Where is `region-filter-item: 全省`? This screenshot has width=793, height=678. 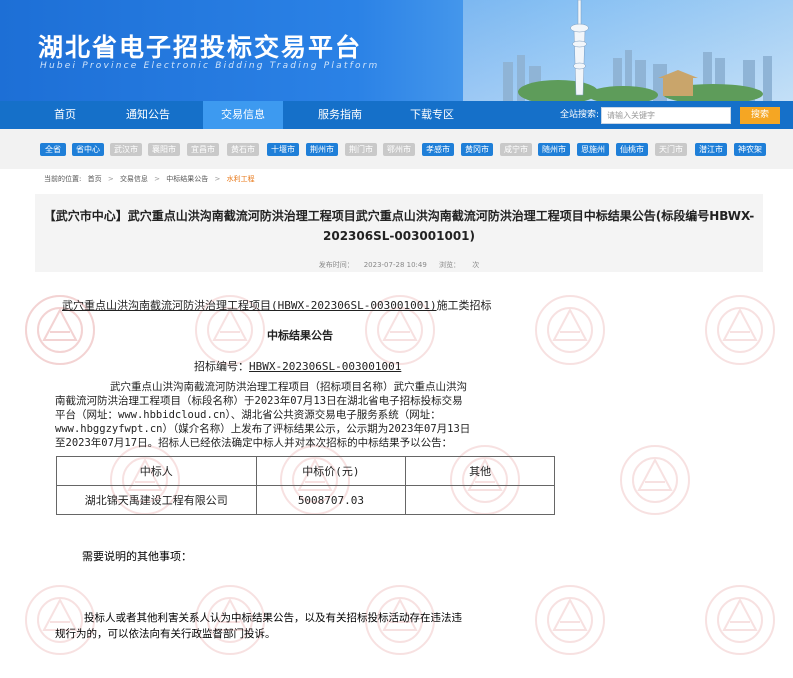
region-filter-item: 全省 is located at coordinates (53, 149).